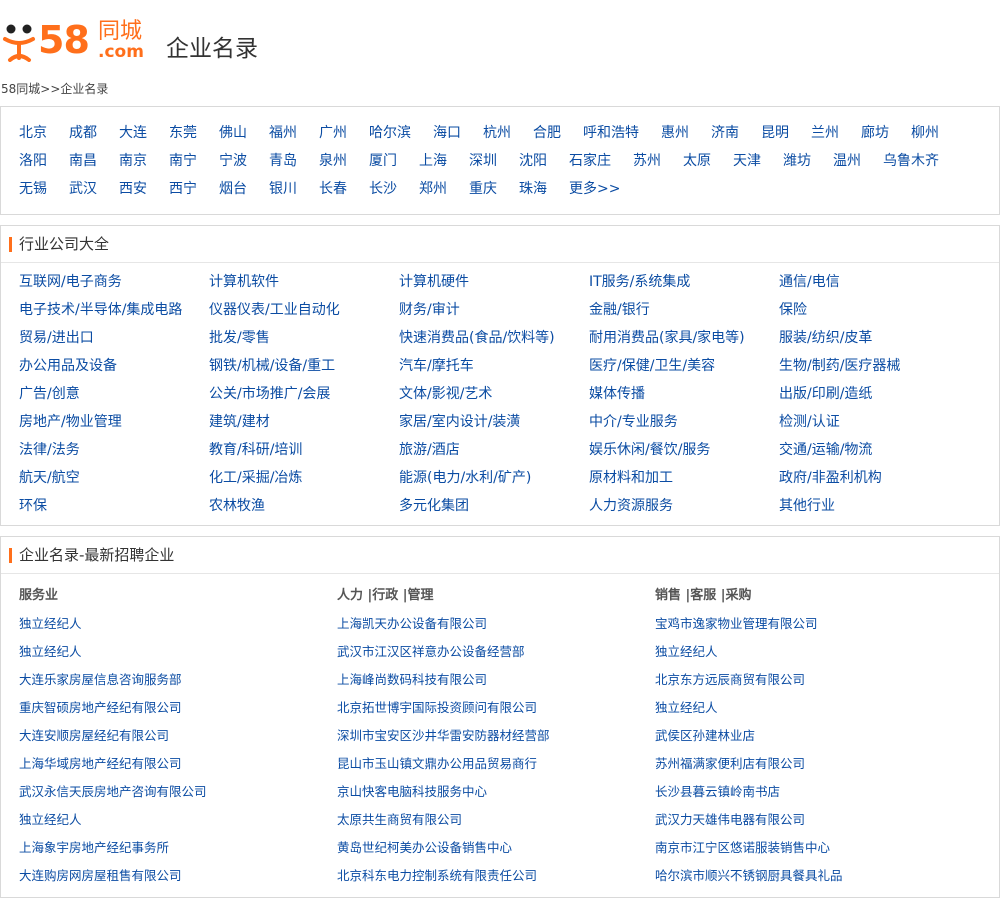  Describe the element at coordinates (433, 189) in the screenshot. I see `city-link: 郑州` at that location.